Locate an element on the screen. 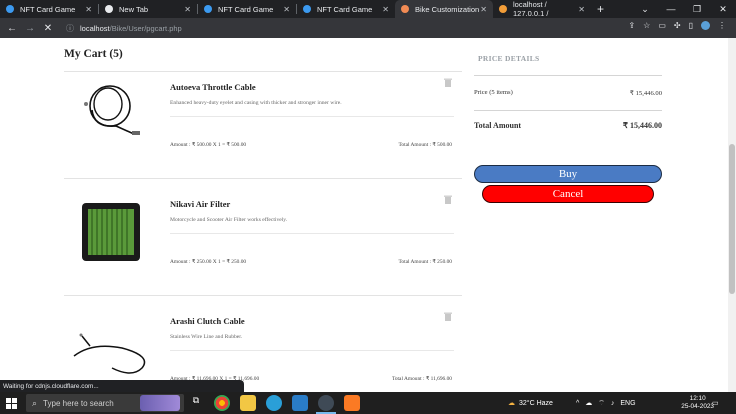 The image size is (736, 414). phpmyadmin-icon is located at coordinates (503, 9).